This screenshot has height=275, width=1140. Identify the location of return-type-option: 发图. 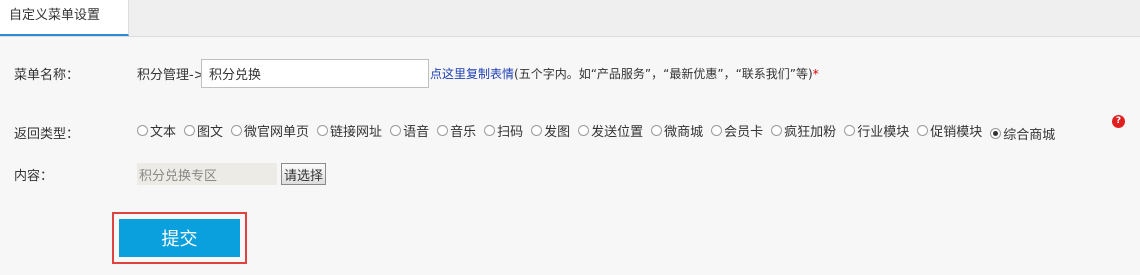
(550, 130).